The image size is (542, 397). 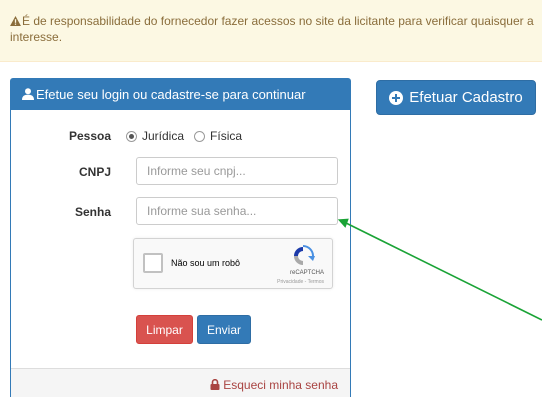 I want to click on recaptcha-checkbox, so click(x=153, y=263).